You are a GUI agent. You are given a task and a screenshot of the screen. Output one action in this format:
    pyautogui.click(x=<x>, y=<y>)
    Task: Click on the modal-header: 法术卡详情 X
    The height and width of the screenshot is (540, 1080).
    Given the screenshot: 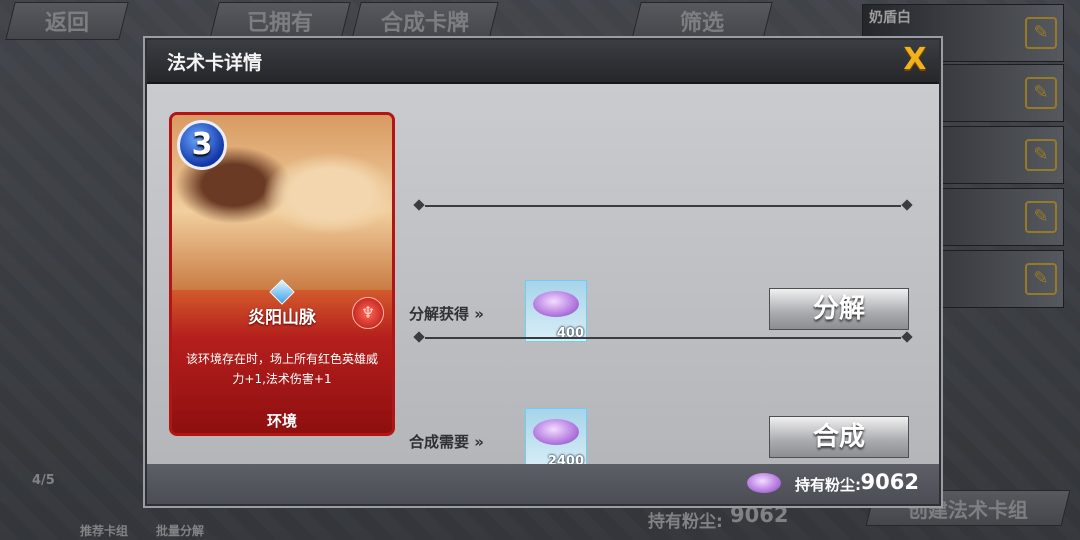 What is the action you would take?
    pyautogui.click(x=543, y=62)
    